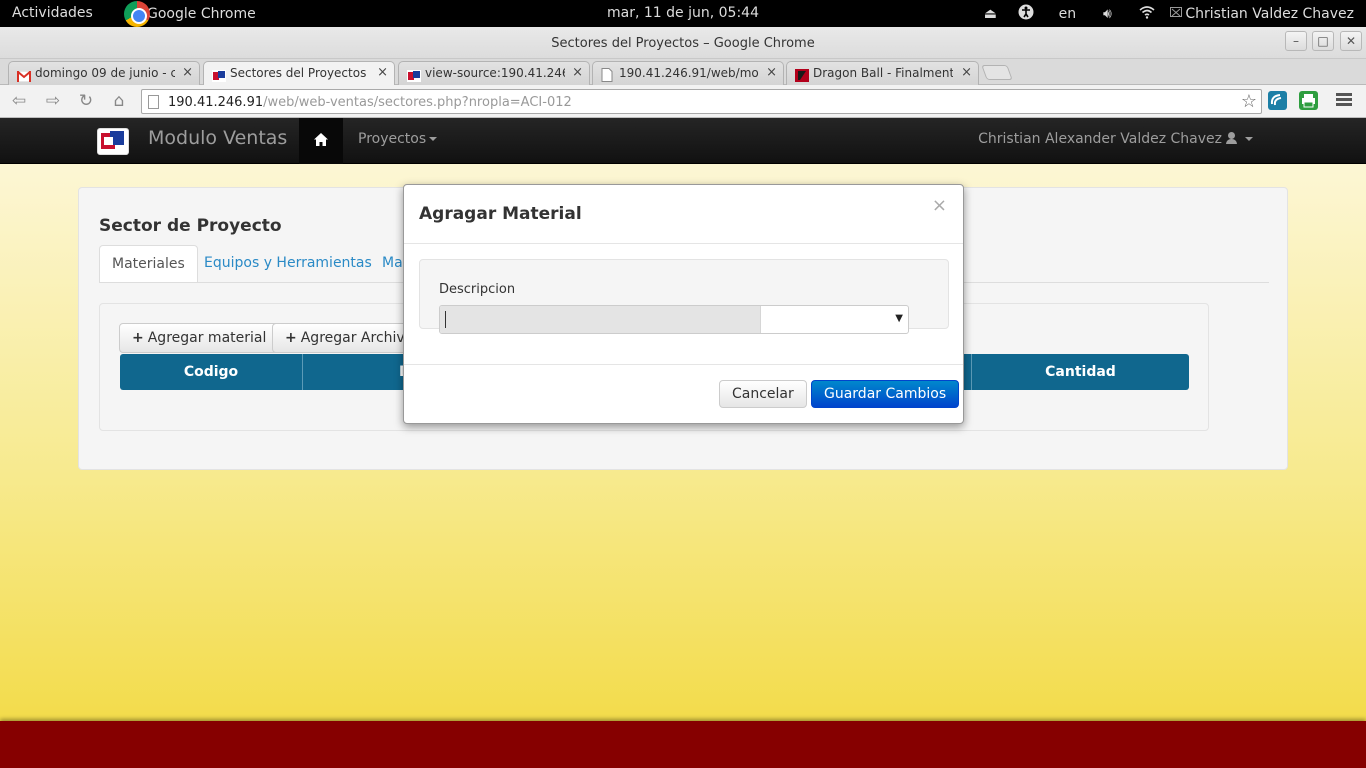  Describe the element at coordinates (1277, 100) in the screenshot. I see `extension-icon` at that location.